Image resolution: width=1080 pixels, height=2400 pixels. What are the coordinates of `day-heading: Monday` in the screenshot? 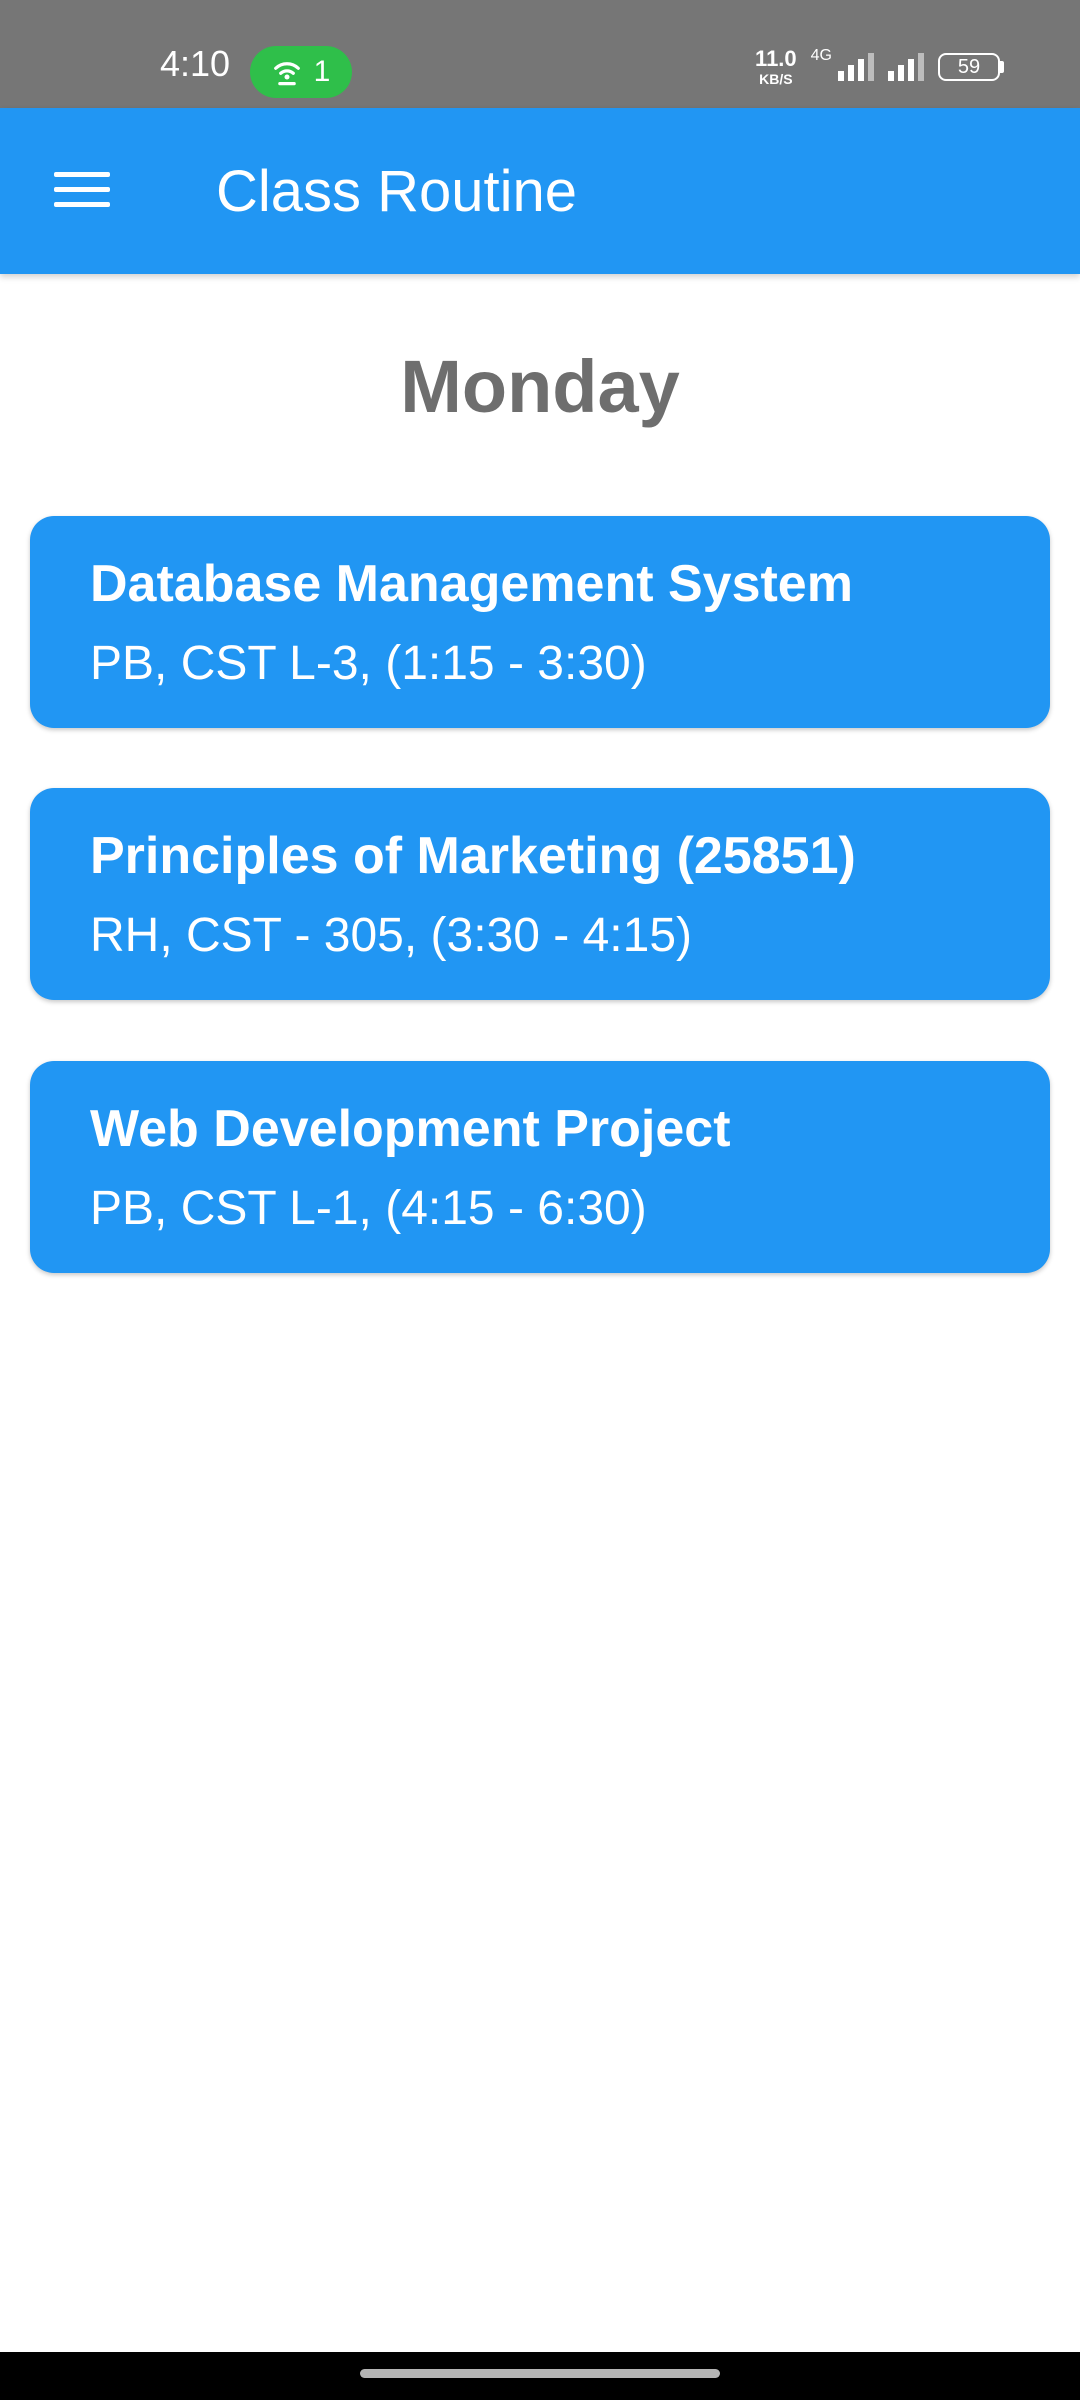 It's located at (540, 386).